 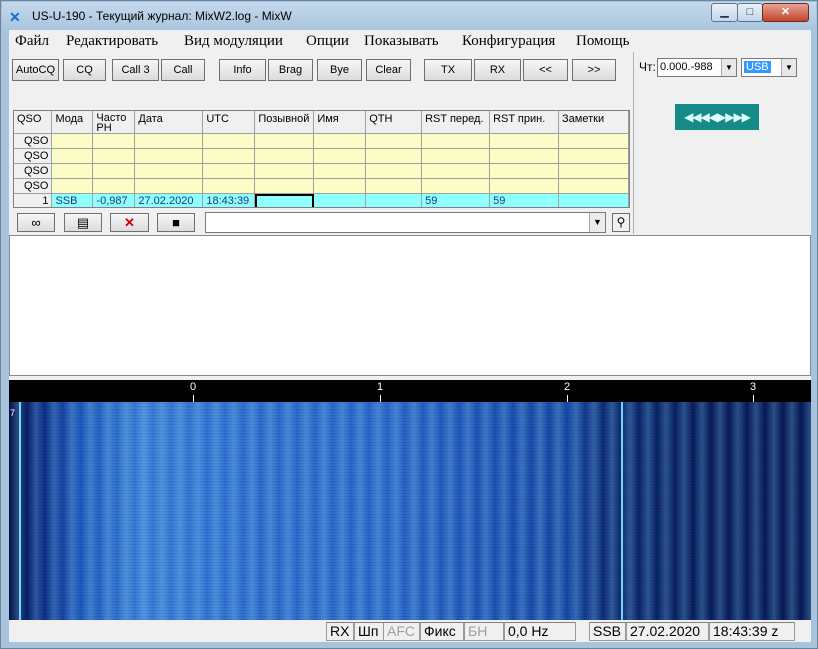 What do you see at coordinates (456, 200) in the screenshot?
I see `cell-rst-sent: 59` at bounding box center [456, 200].